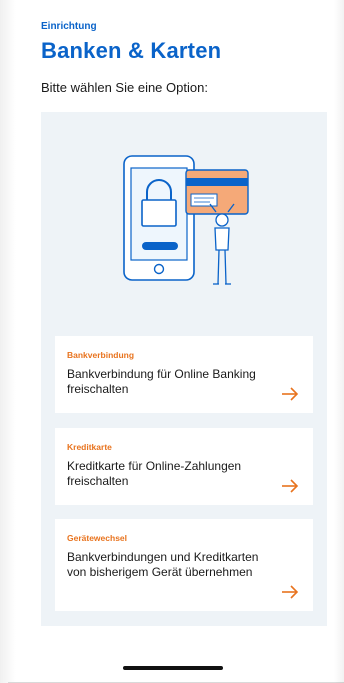 The image size is (344, 683). I want to click on header: Einrichtung Banken & Karten, so click(182, 42).